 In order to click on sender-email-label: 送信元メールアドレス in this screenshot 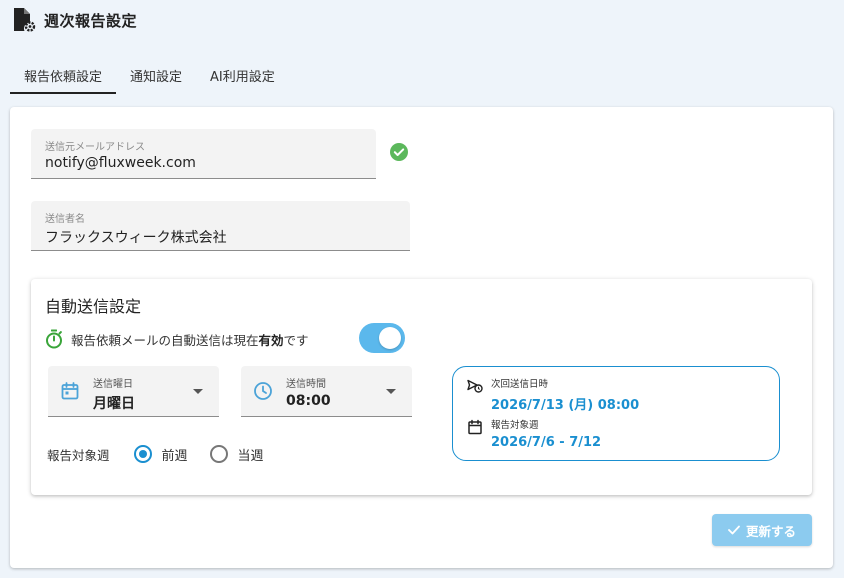, I will do `click(95, 147)`.